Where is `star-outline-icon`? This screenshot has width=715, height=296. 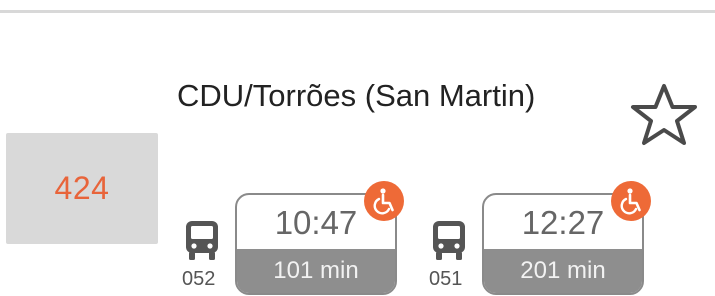
star-outline-icon is located at coordinates (664, 114).